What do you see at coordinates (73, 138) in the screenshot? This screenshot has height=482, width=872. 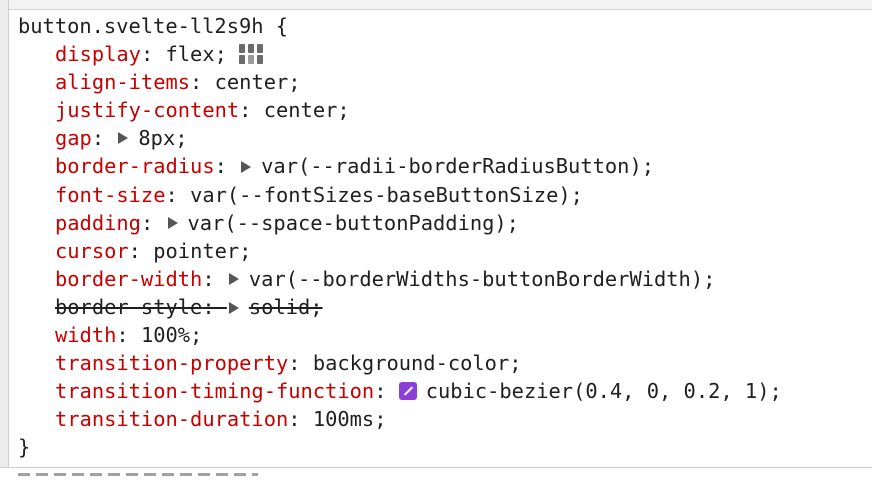 I see `property-name: gap` at bounding box center [73, 138].